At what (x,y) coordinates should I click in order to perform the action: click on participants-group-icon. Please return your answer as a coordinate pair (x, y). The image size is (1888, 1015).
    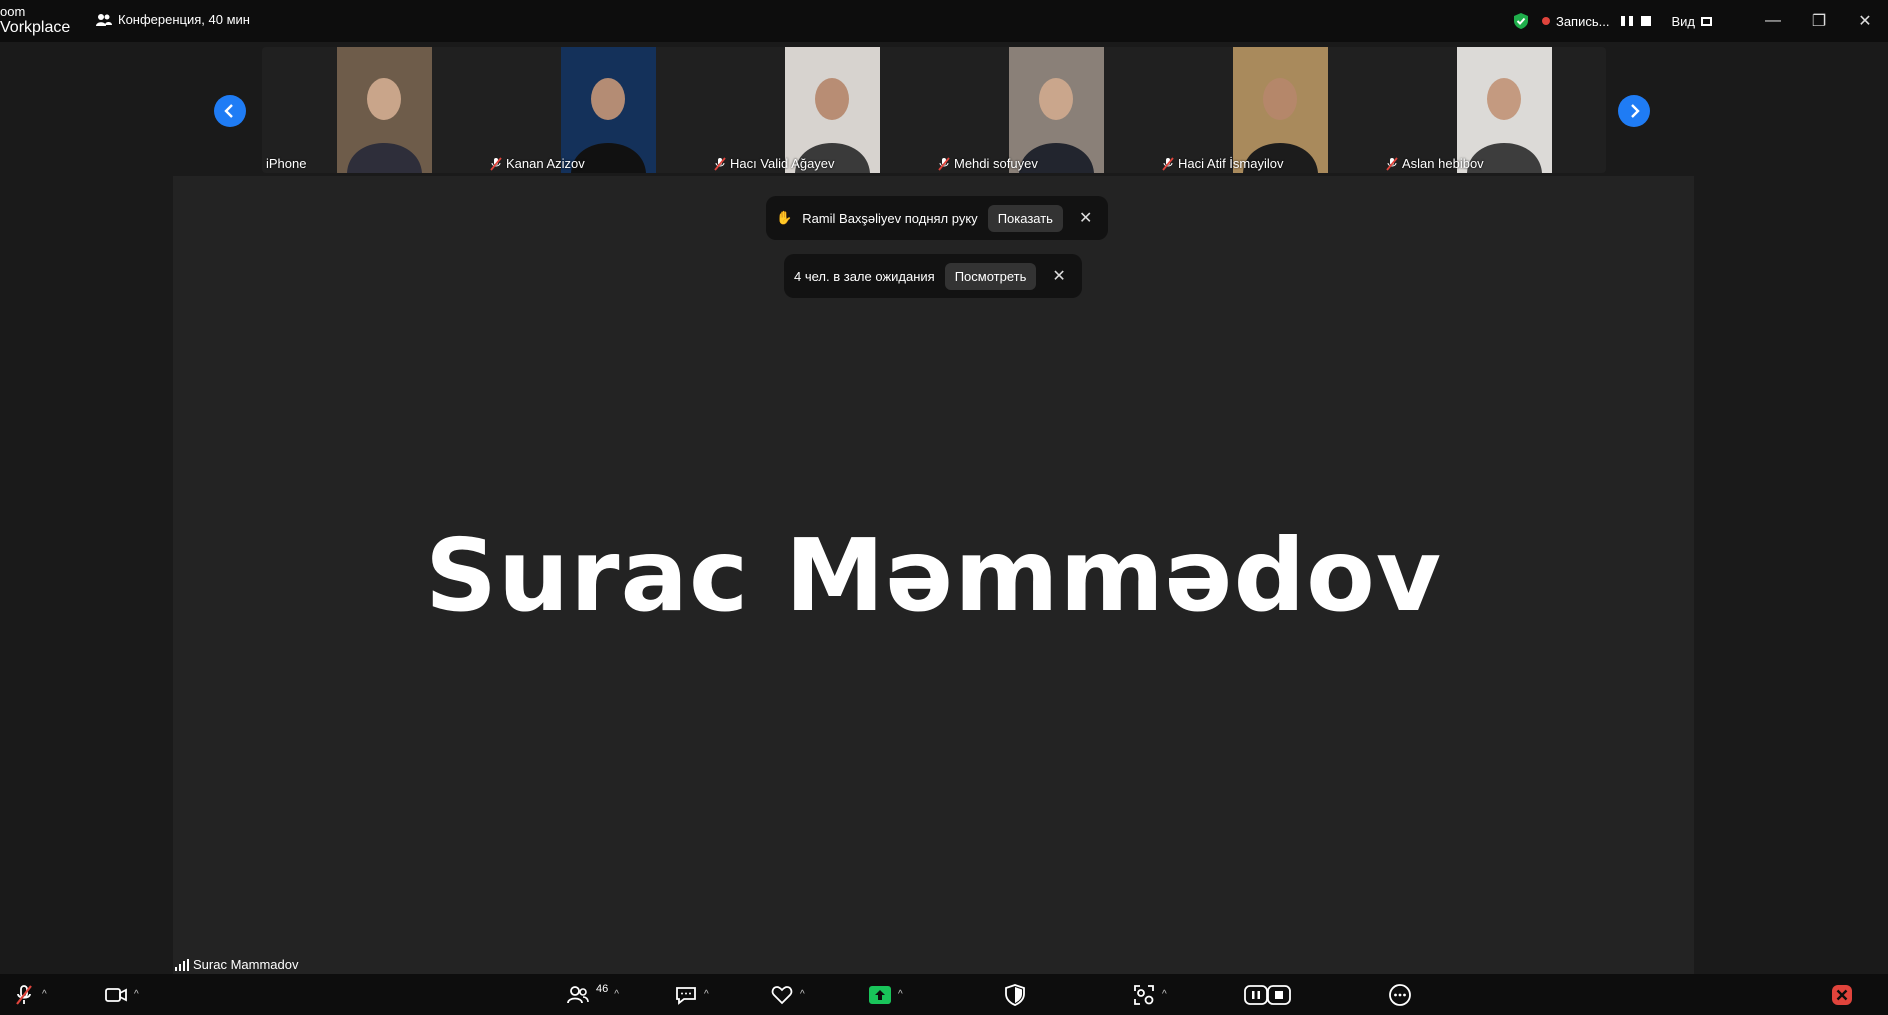
    Looking at the image, I should click on (104, 19).